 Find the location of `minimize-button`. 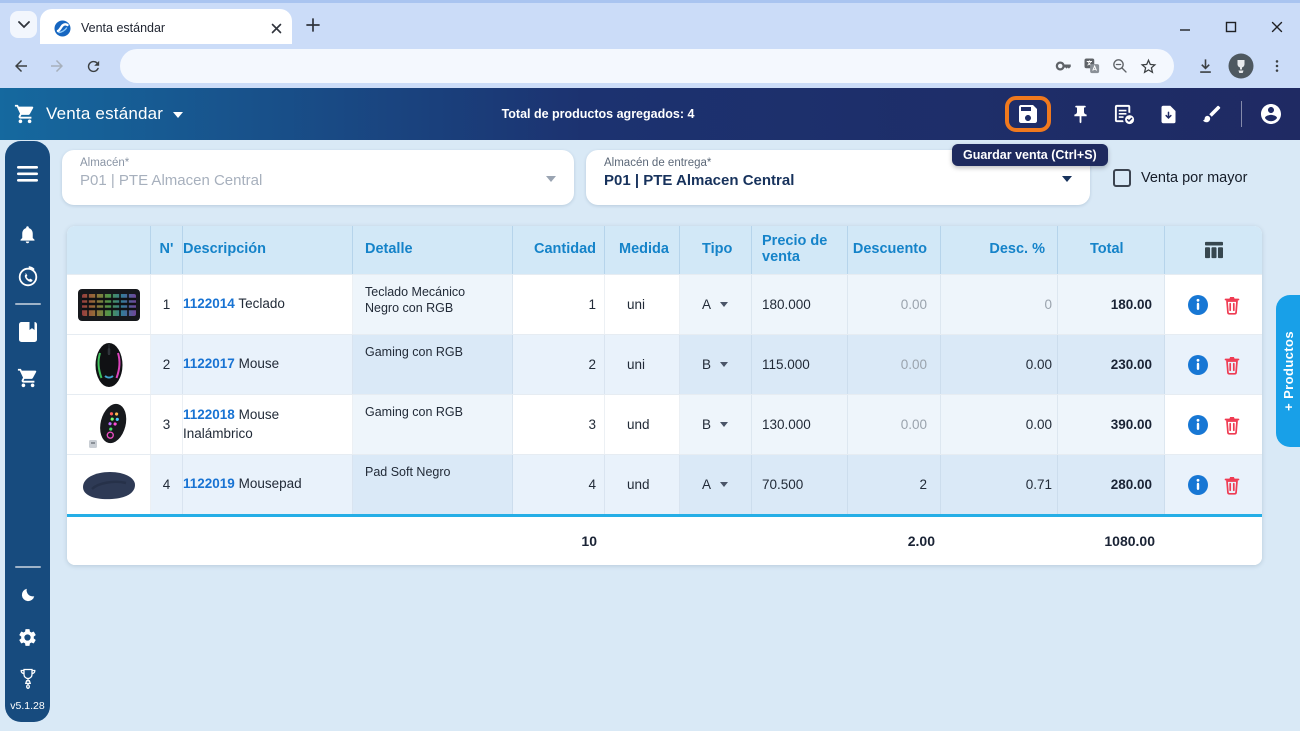

minimize-button is located at coordinates (1185, 26).